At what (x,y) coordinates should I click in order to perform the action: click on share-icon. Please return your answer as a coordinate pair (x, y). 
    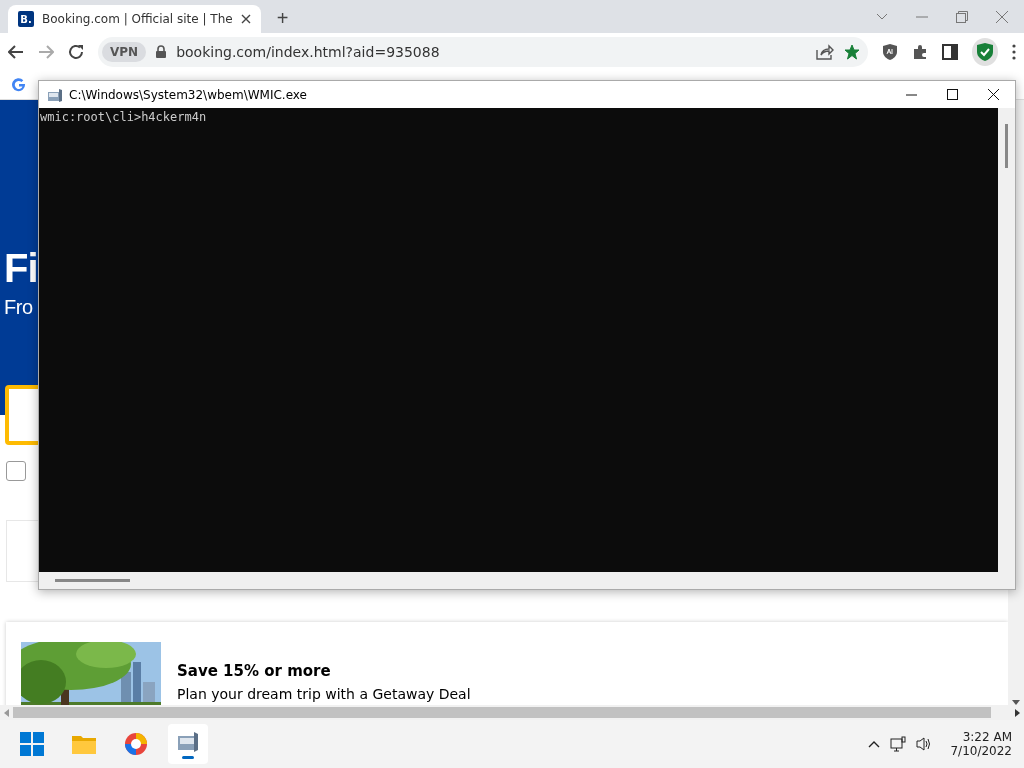
    Looking at the image, I should click on (825, 51).